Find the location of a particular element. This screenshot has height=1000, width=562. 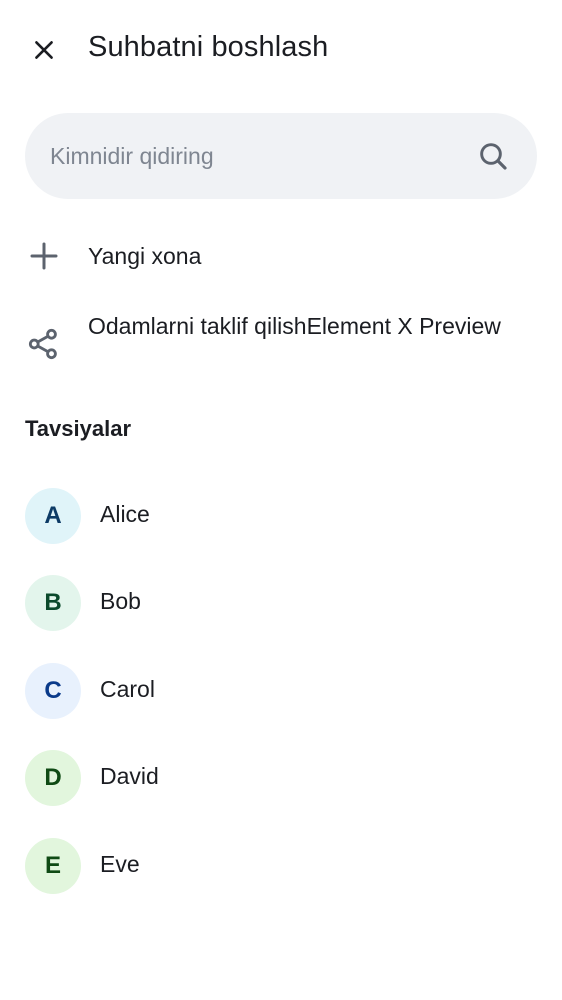

invite-people-button: Odamlarni taklif qilishElement X Preview is located at coordinates (281, 344).